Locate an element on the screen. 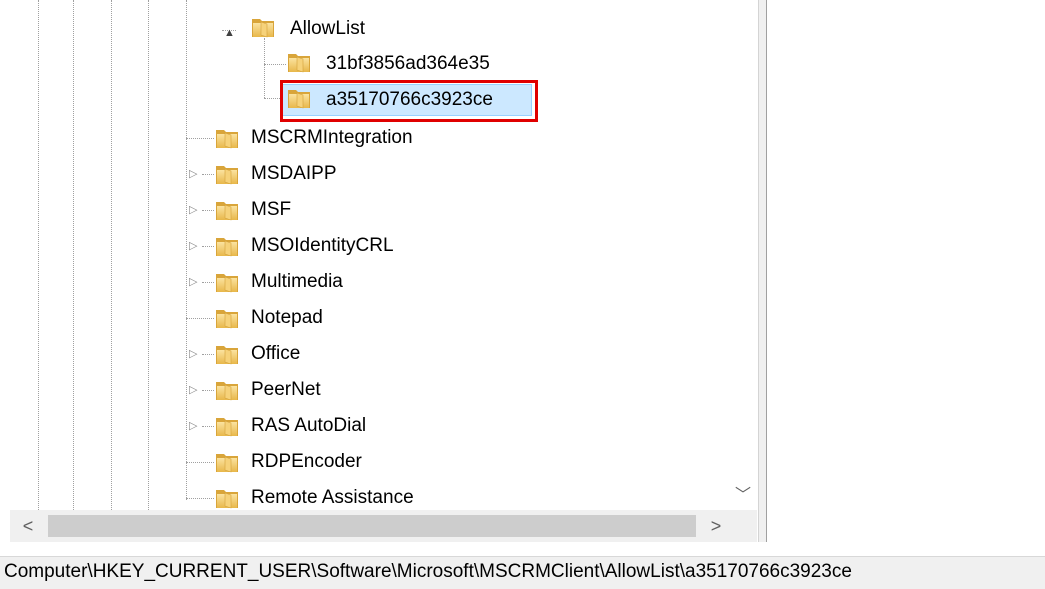  tree-node-label: Multimedia is located at coordinates (297, 282).